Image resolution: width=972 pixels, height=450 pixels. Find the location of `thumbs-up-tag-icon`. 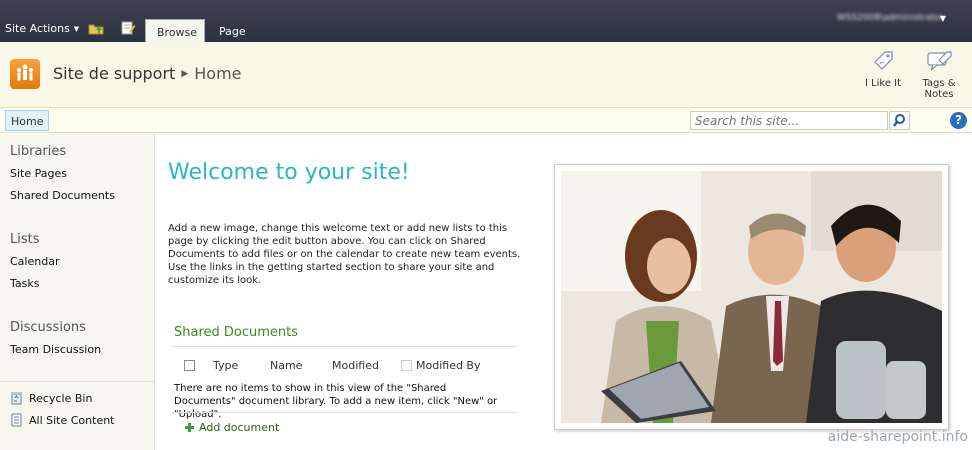

thumbs-up-tag-icon is located at coordinates (883, 60).